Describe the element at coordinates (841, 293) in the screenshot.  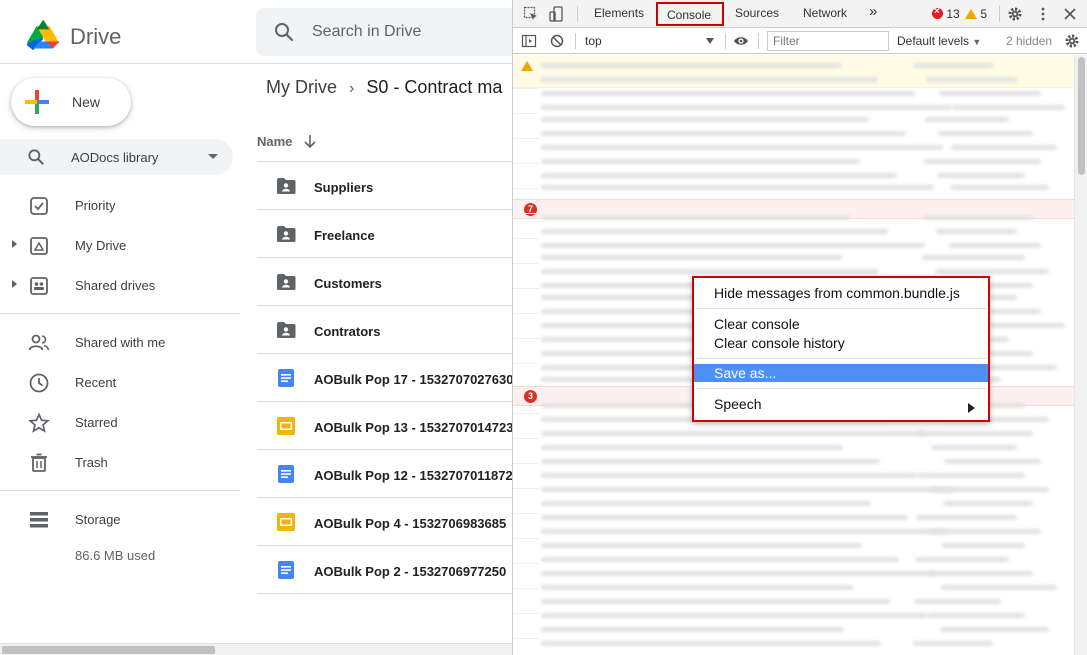
I see `menu-item-hide-messages: Hide messages from common.bundle.js` at that location.